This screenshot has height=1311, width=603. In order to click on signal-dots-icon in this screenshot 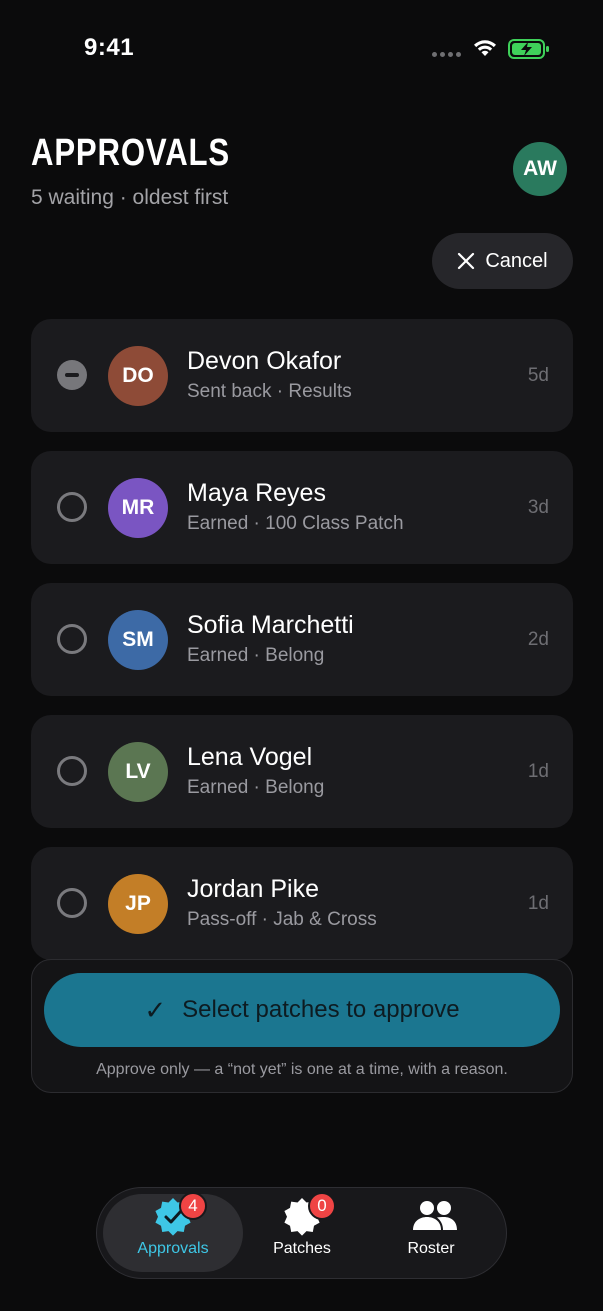, I will do `click(446, 54)`.